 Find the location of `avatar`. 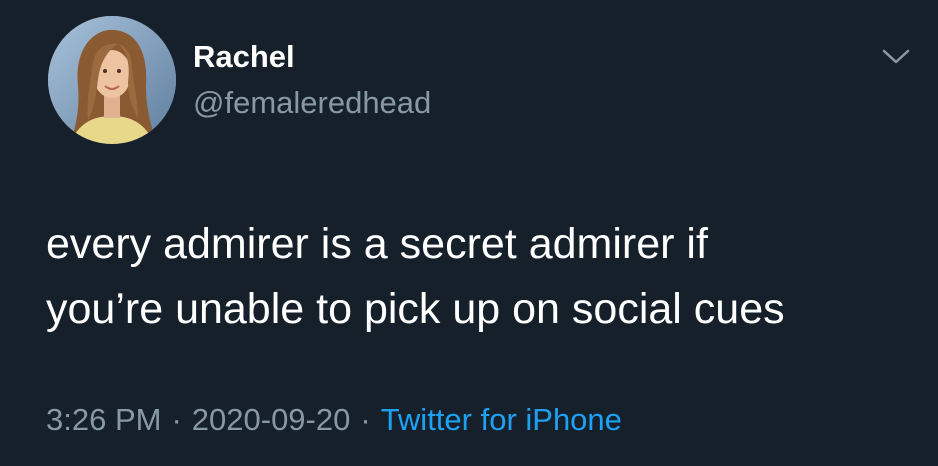

avatar is located at coordinates (112, 80).